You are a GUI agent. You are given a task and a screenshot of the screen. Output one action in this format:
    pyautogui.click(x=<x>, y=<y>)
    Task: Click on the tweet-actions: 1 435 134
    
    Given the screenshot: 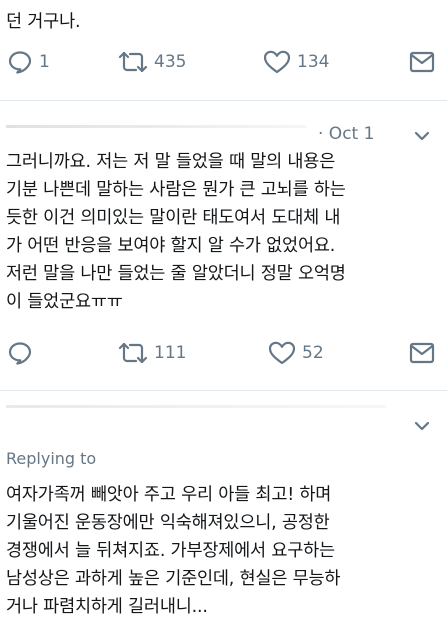 What is the action you would take?
    pyautogui.click(x=223, y=62)
    